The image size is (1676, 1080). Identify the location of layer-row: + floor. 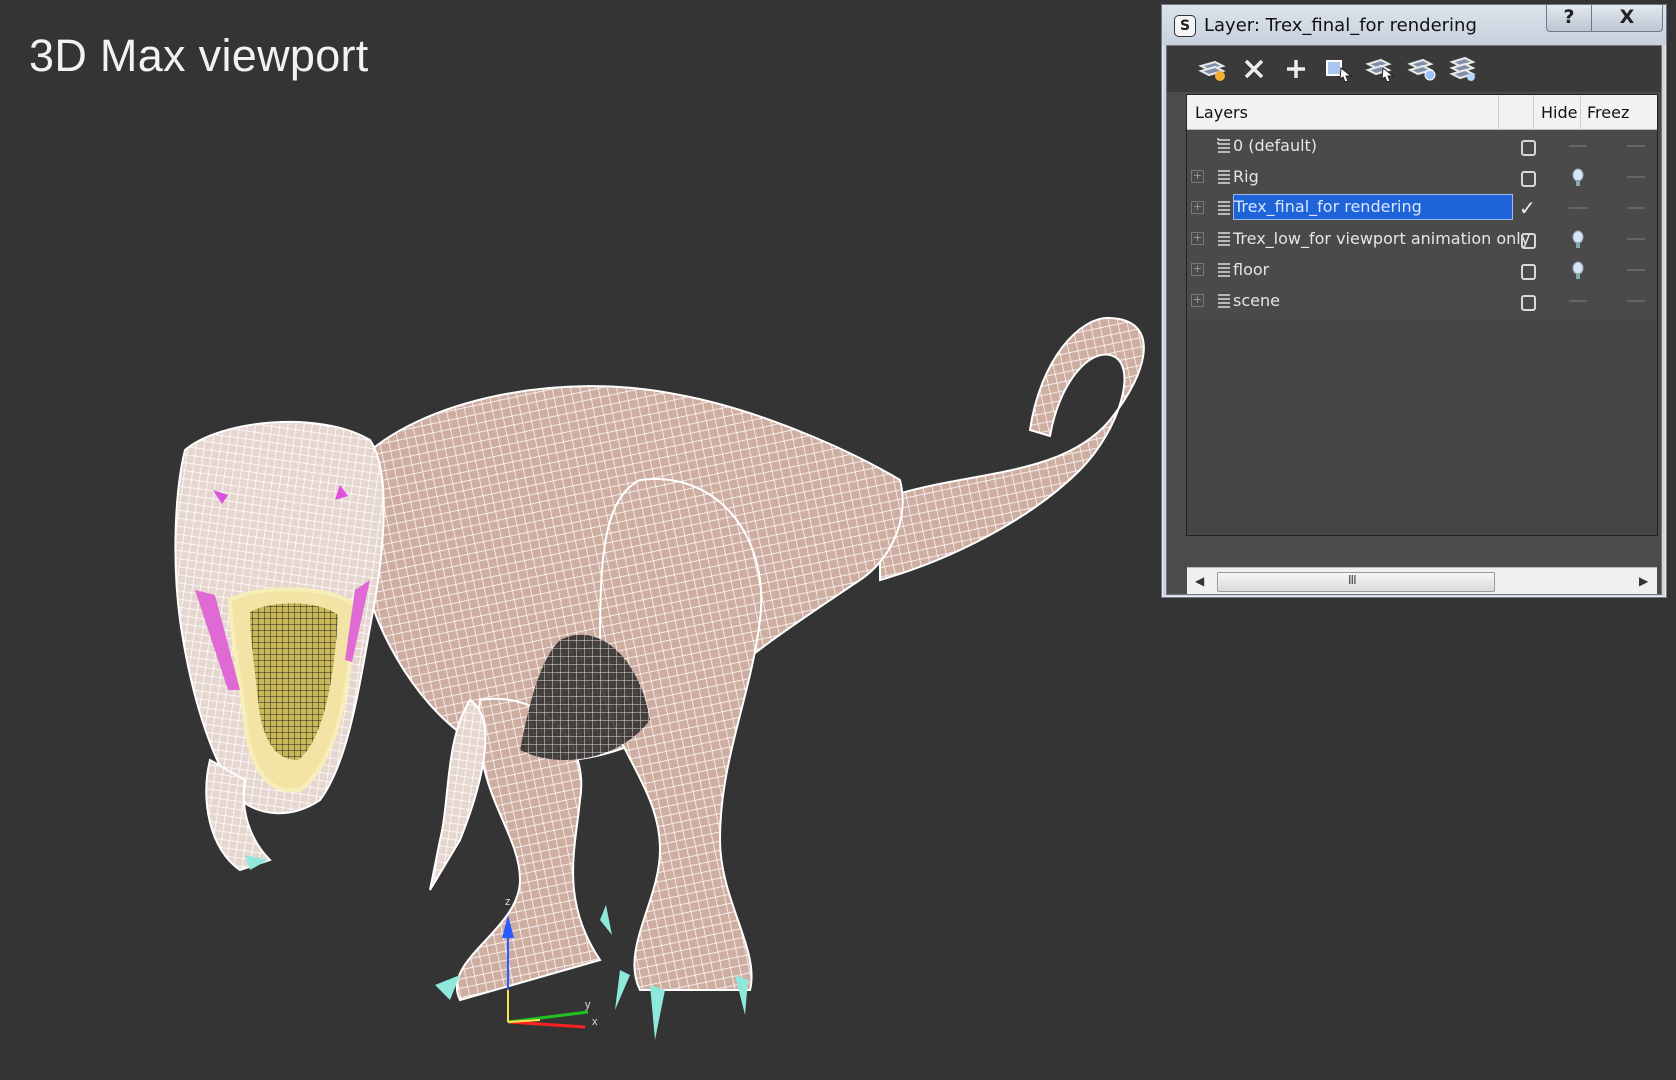
(1422, 269).